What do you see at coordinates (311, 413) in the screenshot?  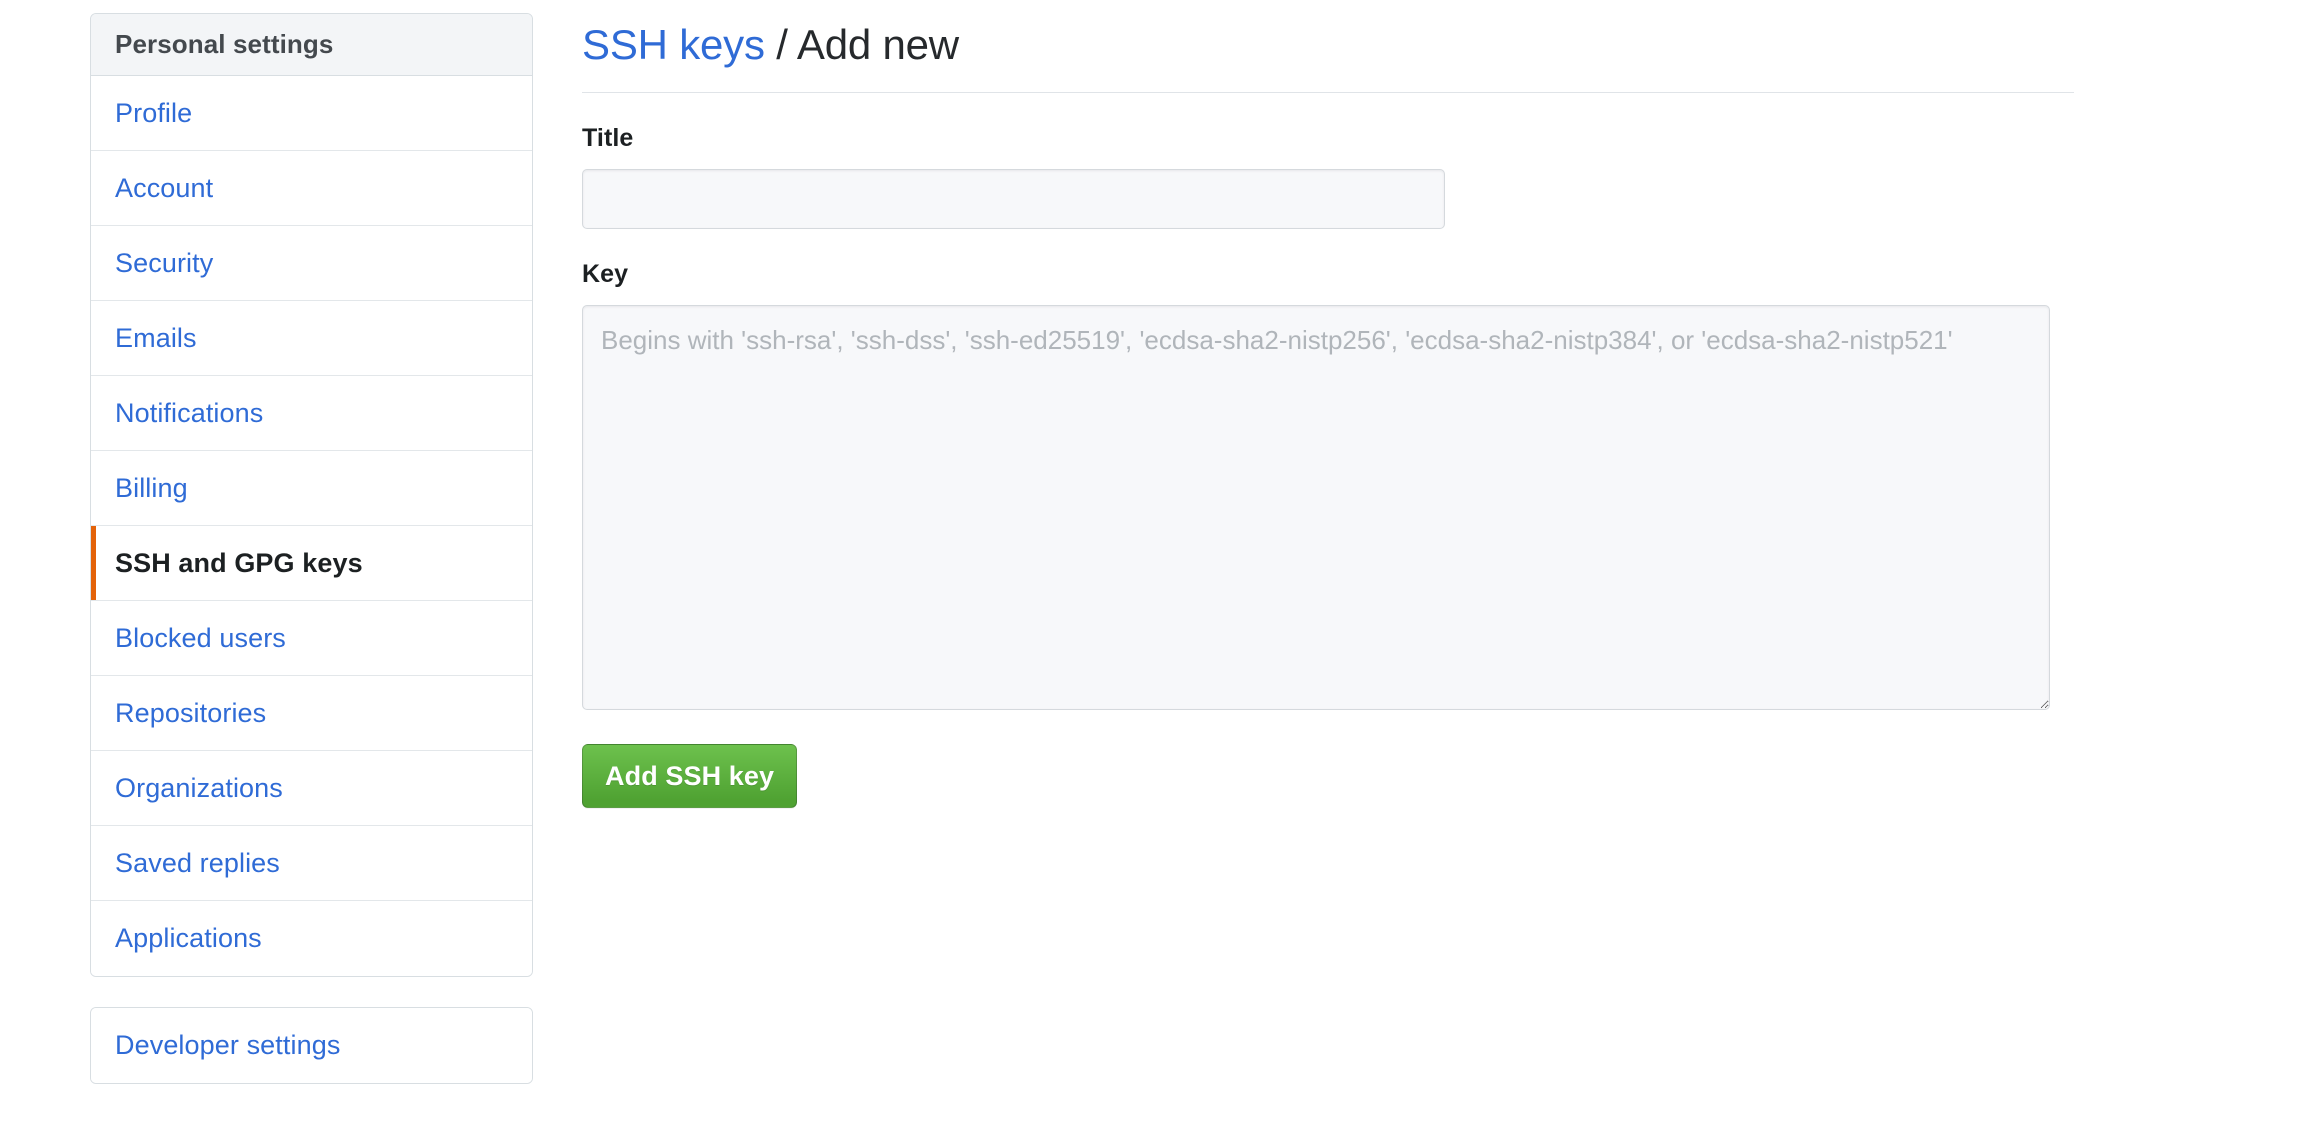 I see `sidebar-item-notifications: Notifications` at bounding box center [311, 413].